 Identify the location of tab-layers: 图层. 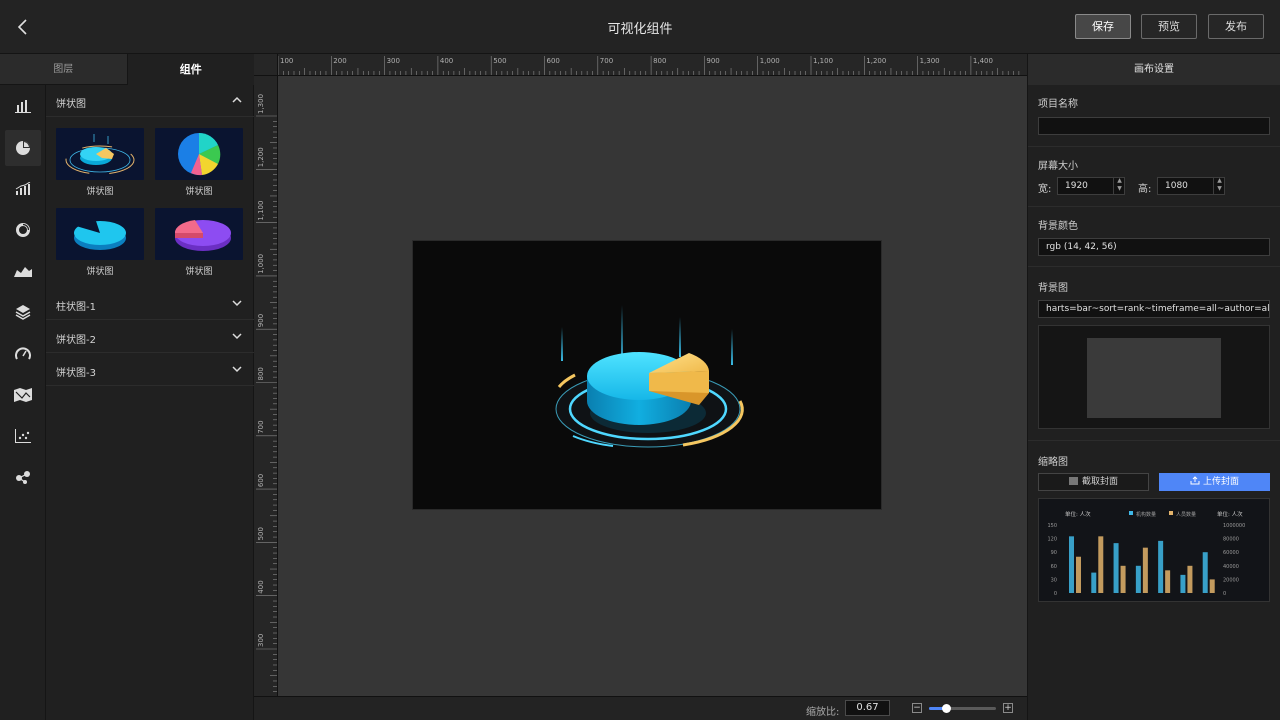
(64, 69).